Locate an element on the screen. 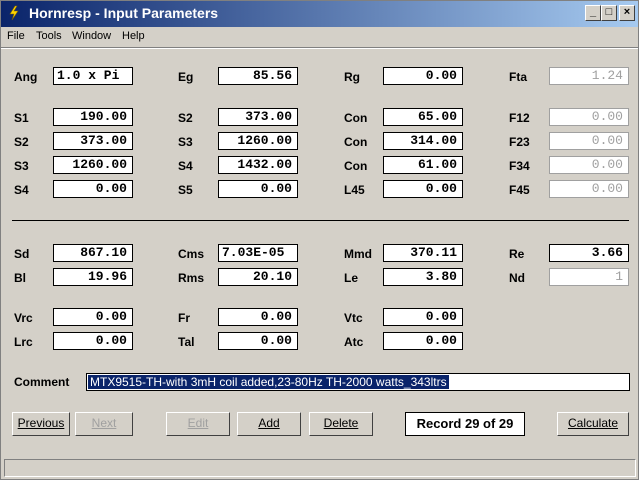 The image size is (639, 480). delete-button: Delete is located at coordinates (341, 424).